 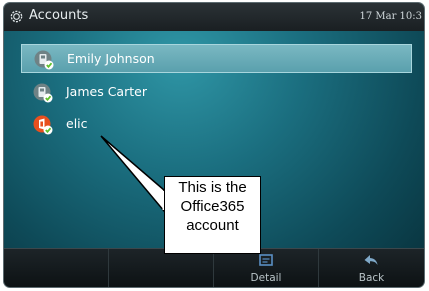 What do you see at coordinates (371, 268) in the screenshot?
I see `back-softkey: Back` at bounding box center [371, 268].